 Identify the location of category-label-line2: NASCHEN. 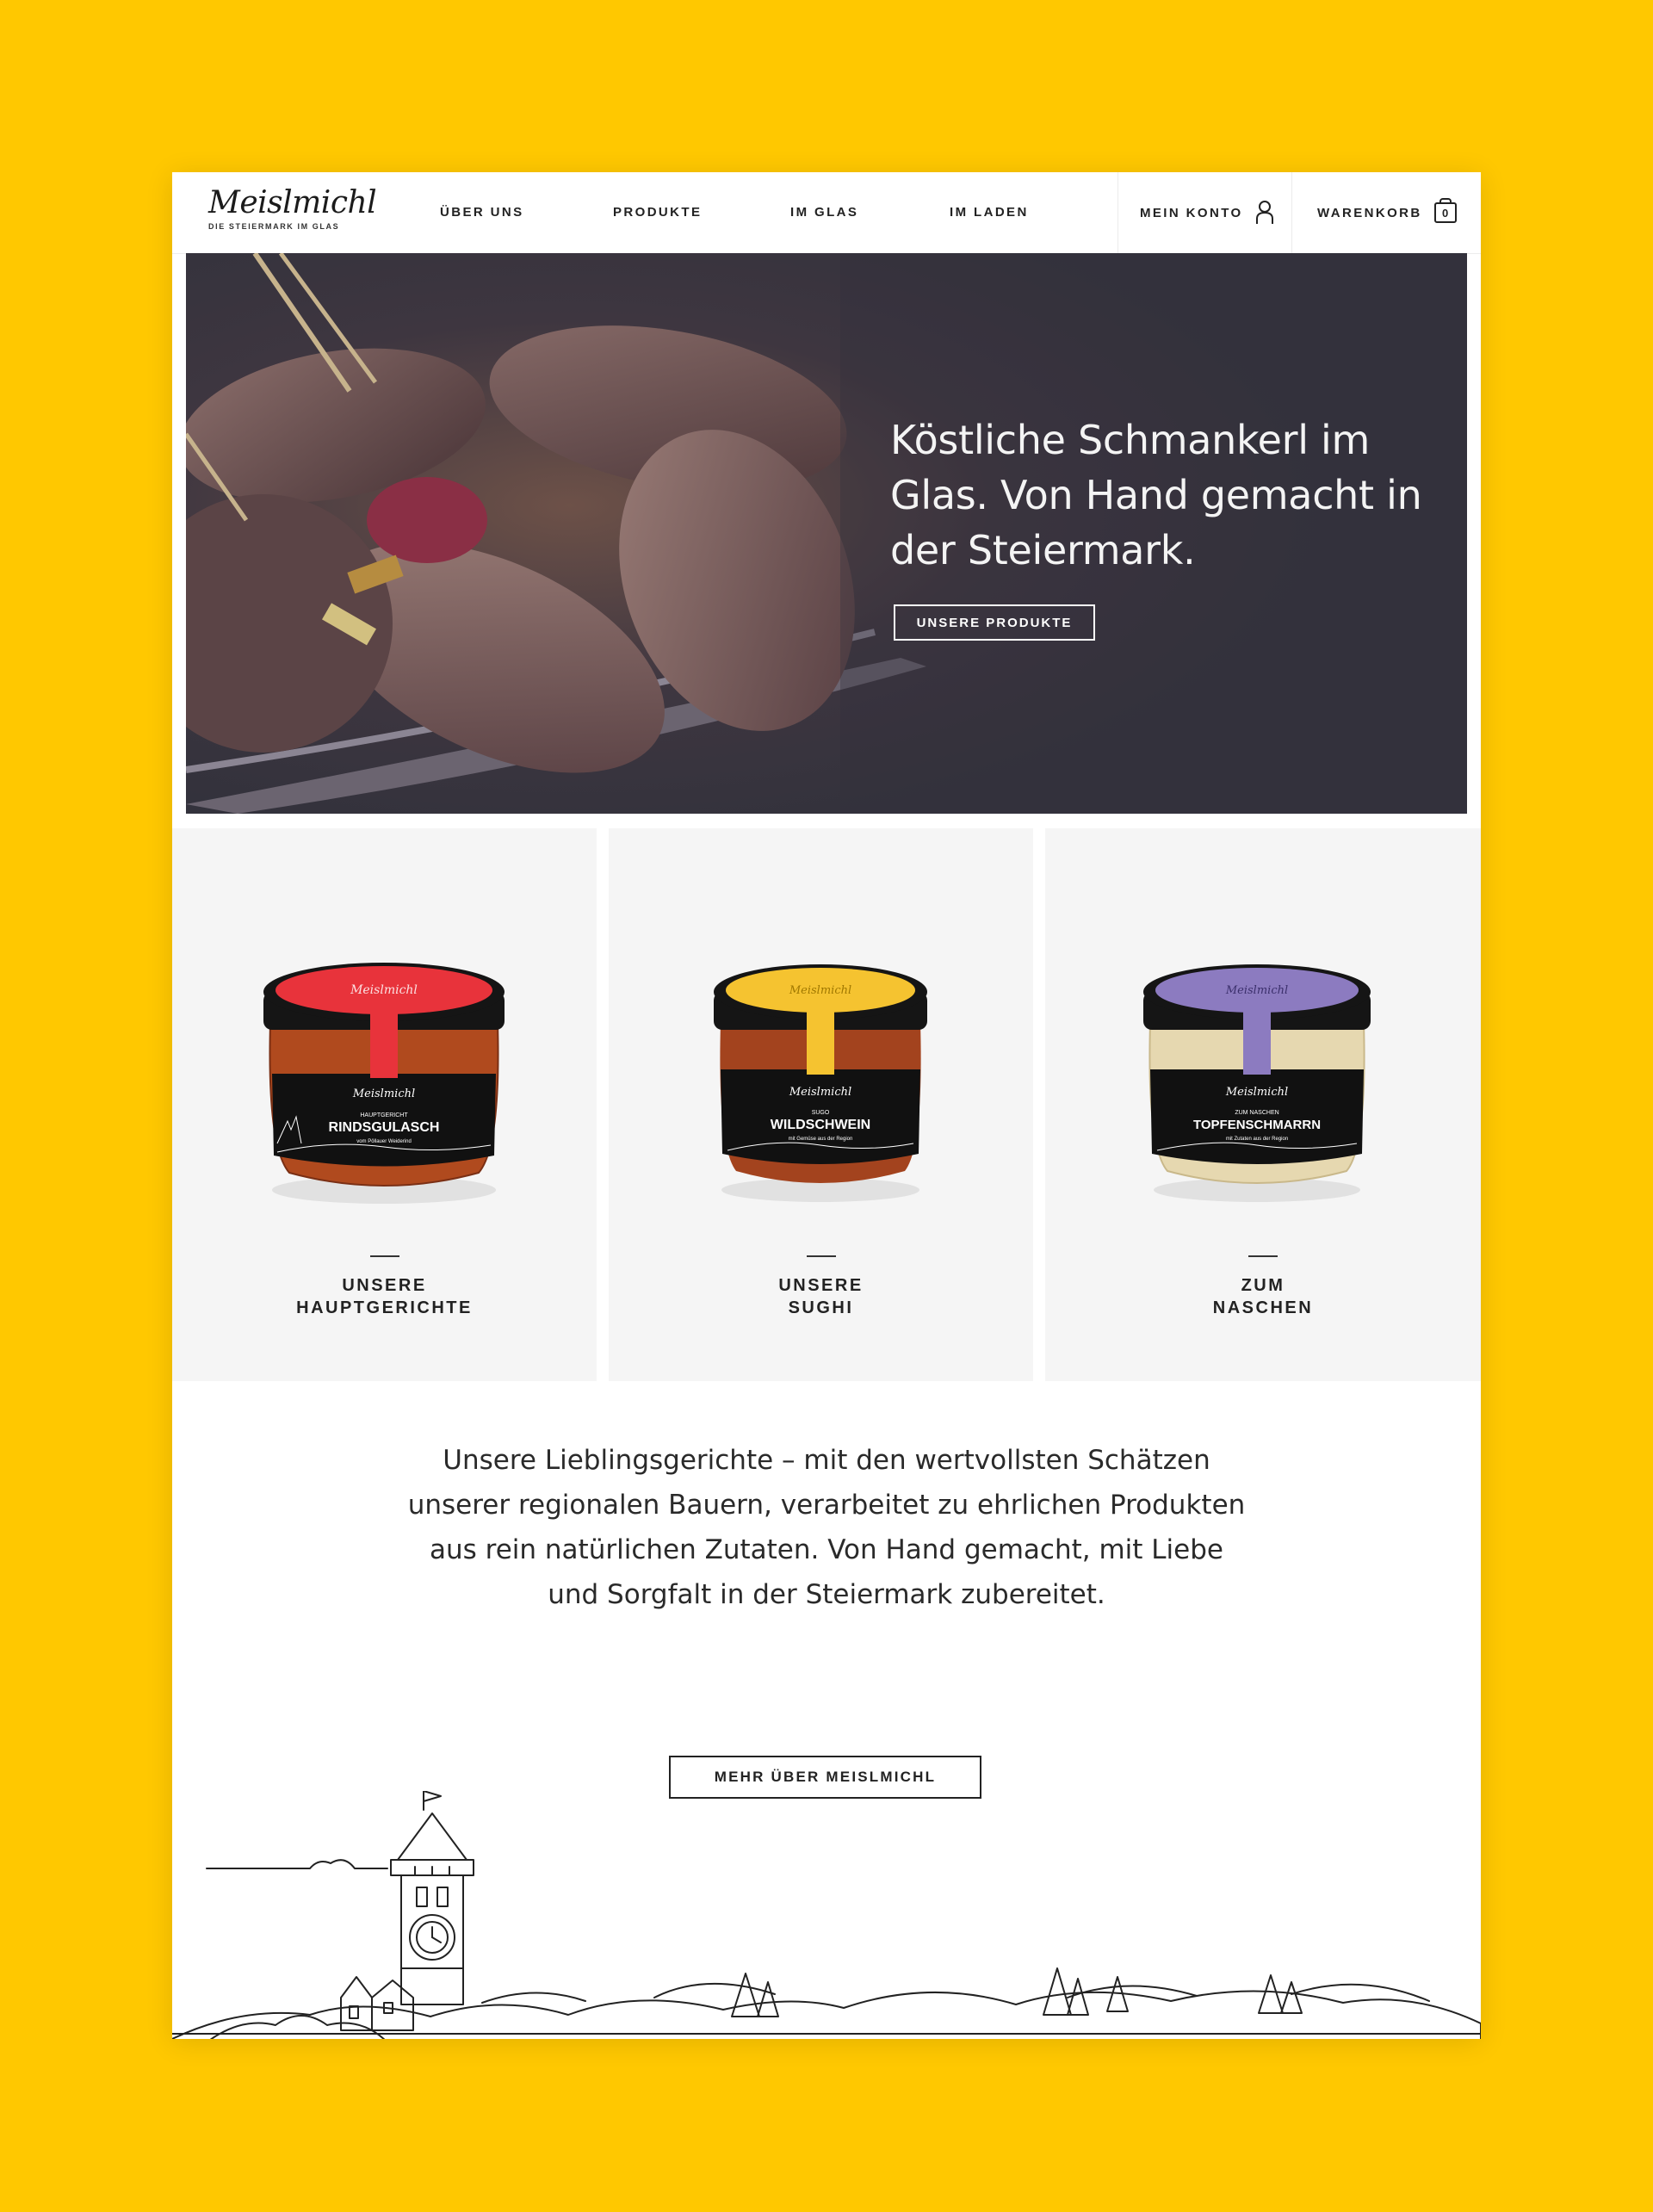
(1263, 1307).